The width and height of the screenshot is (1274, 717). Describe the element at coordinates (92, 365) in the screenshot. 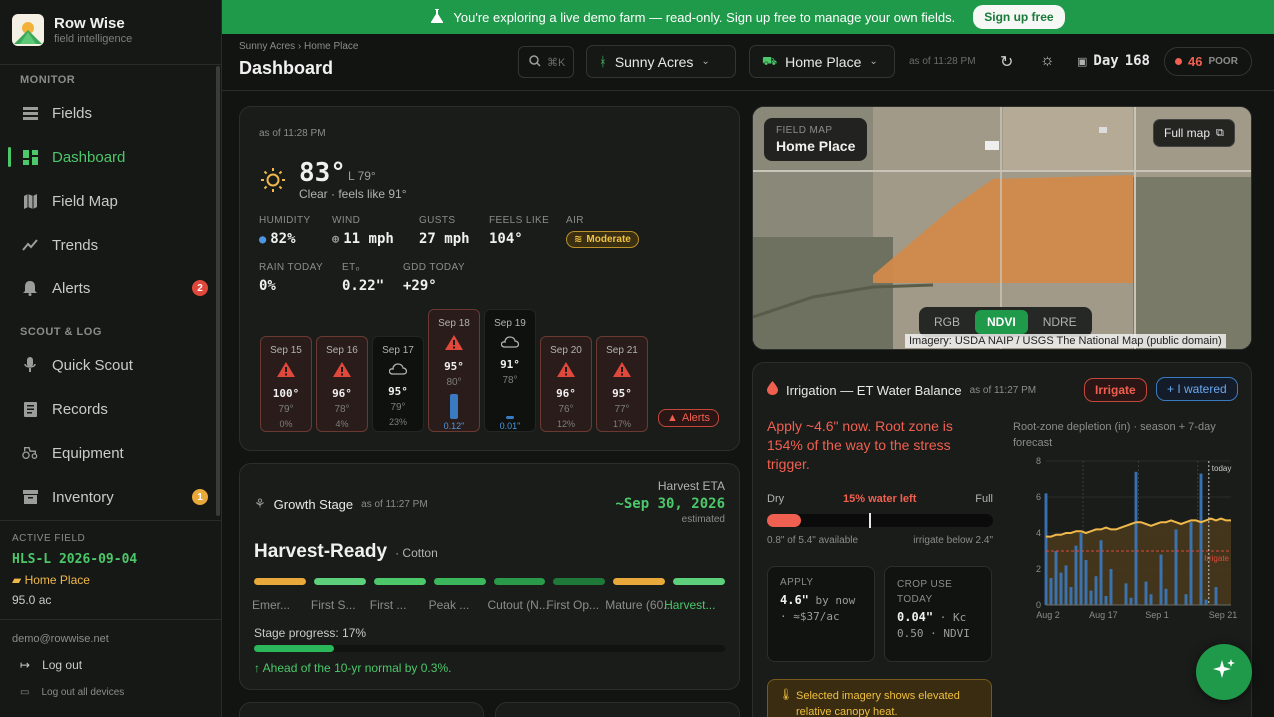

I see `sidebar-item-label: Quick Scout` at that location.